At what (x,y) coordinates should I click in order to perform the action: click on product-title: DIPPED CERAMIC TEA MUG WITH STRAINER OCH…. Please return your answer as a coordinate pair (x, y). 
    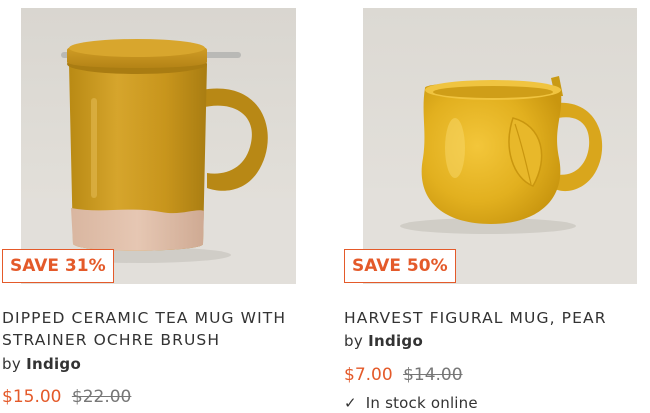
    Looking at the image, I should click on (161, 329).